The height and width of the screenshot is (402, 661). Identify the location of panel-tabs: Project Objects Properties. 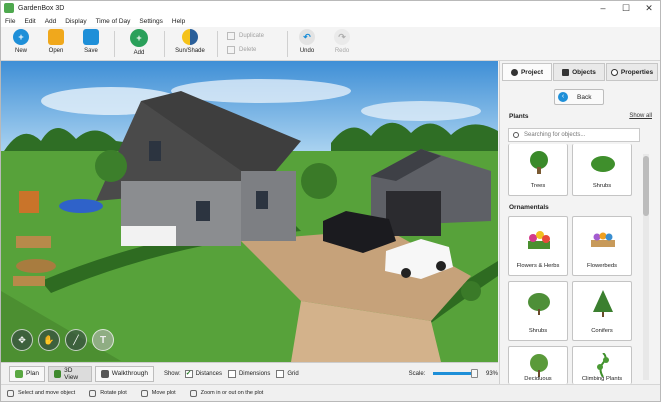
(580, 72).